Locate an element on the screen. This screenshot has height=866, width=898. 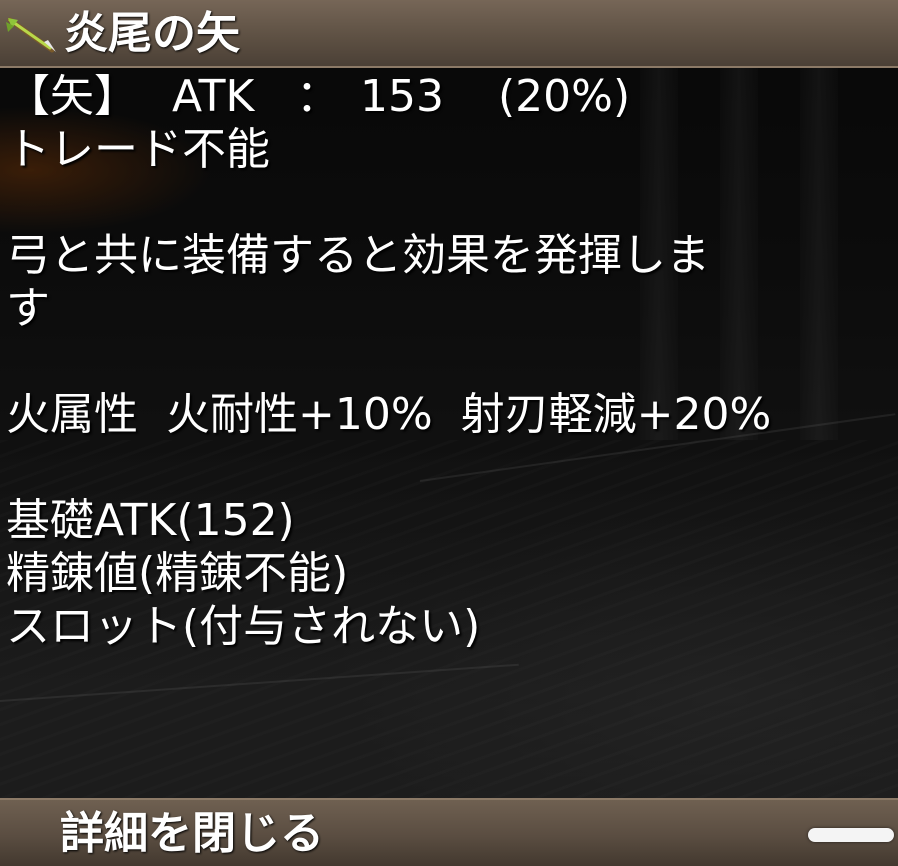
stat-line: 【矢】 ATK ： 153 (20%) is located at coordinates (446, 96).